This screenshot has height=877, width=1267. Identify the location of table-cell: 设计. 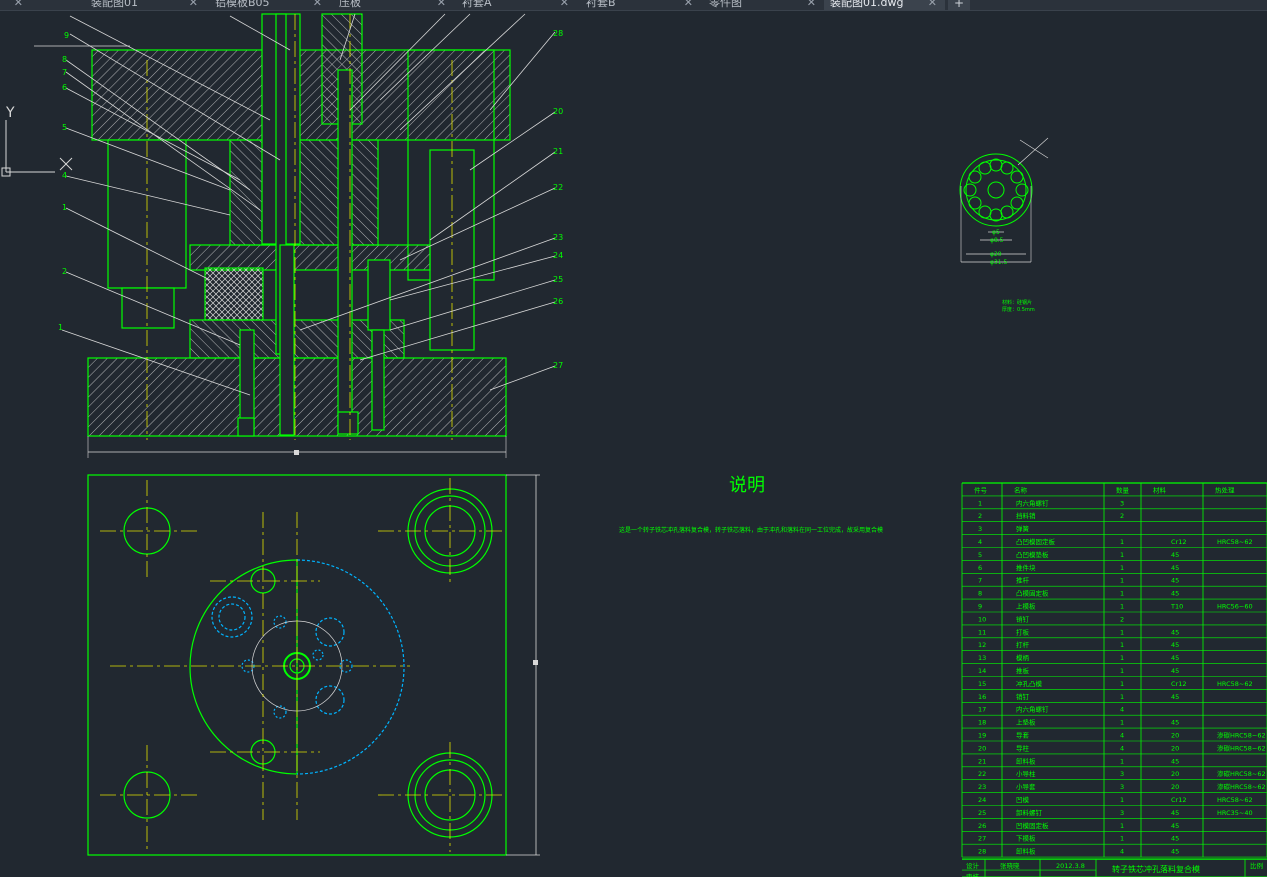
(973, 865).